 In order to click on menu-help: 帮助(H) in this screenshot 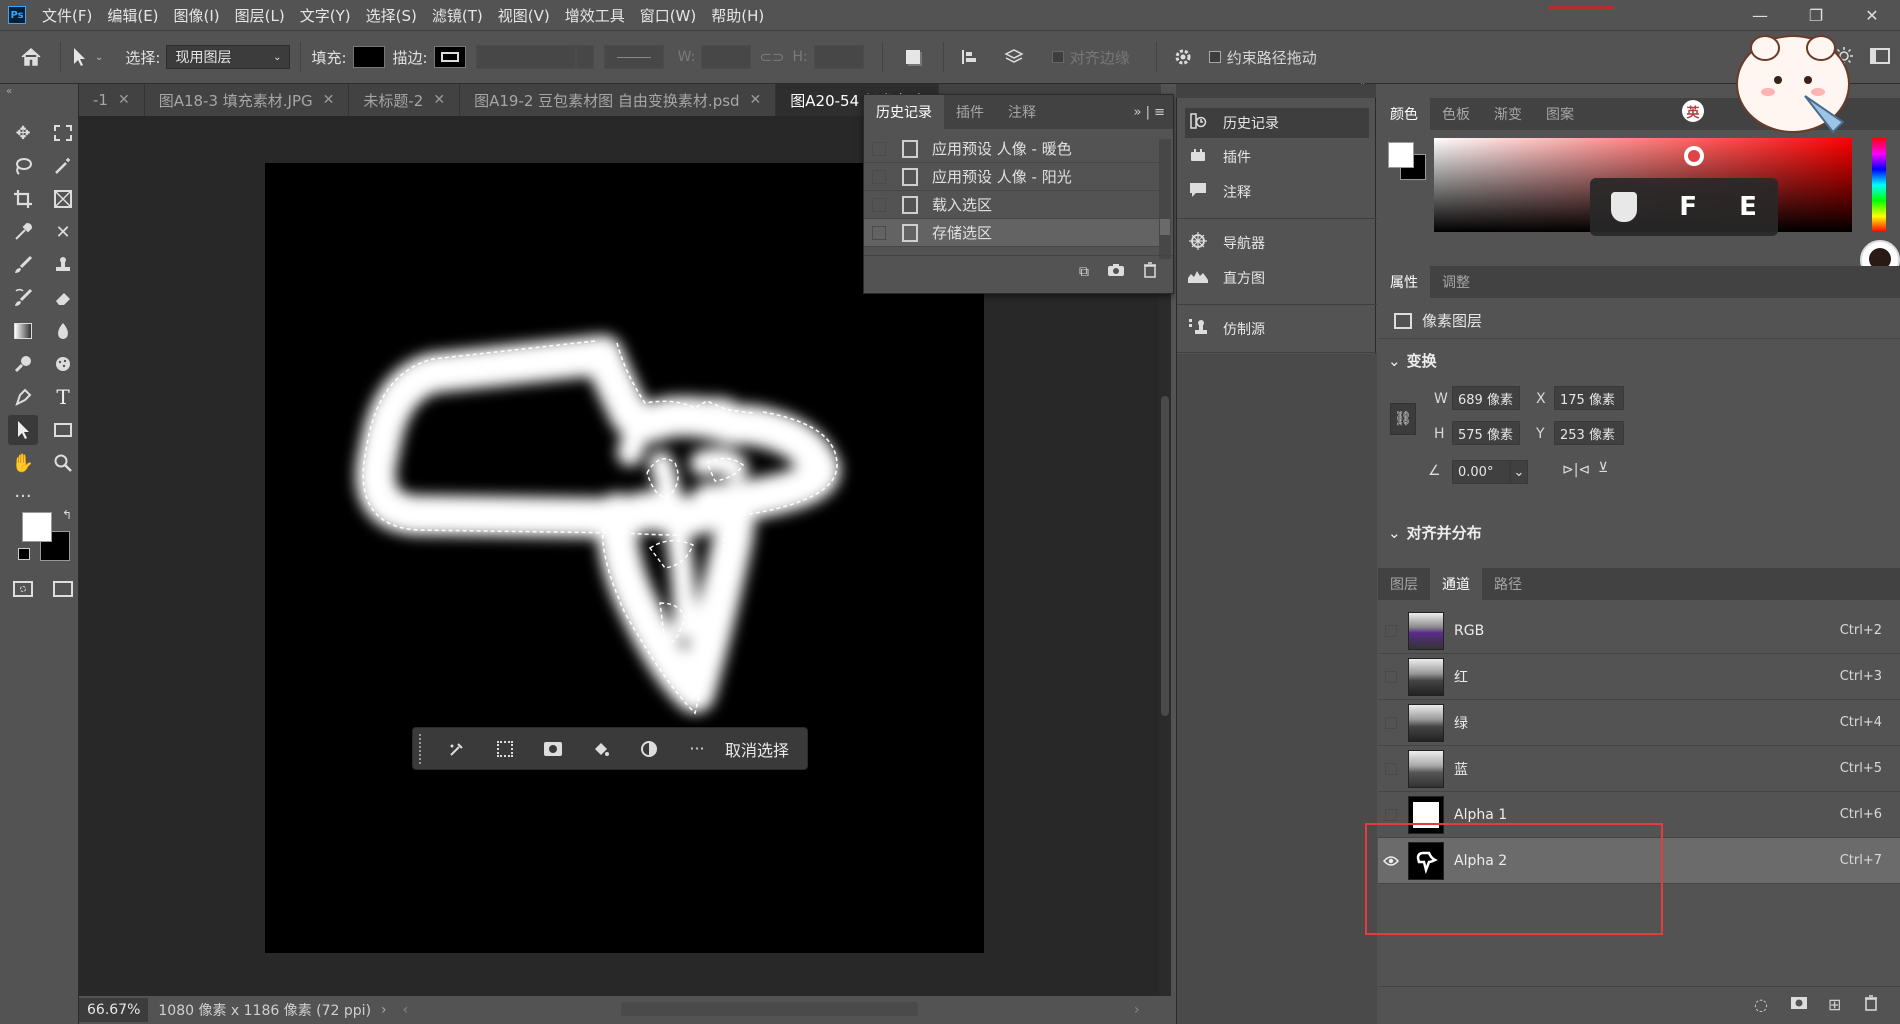, I will do `click(737, 15)`.